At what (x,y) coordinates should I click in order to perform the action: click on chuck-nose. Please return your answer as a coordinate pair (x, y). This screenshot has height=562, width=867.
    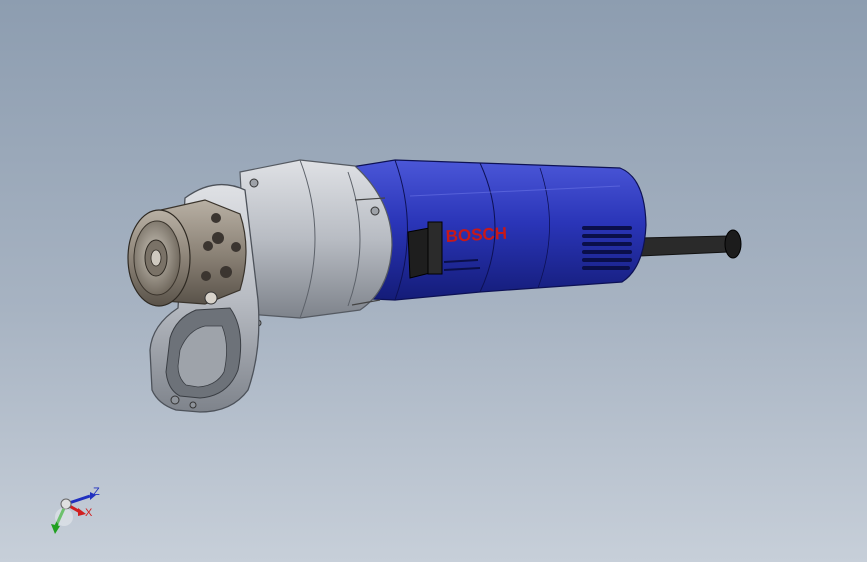
    Looking at the image, I should click on (187, 253).